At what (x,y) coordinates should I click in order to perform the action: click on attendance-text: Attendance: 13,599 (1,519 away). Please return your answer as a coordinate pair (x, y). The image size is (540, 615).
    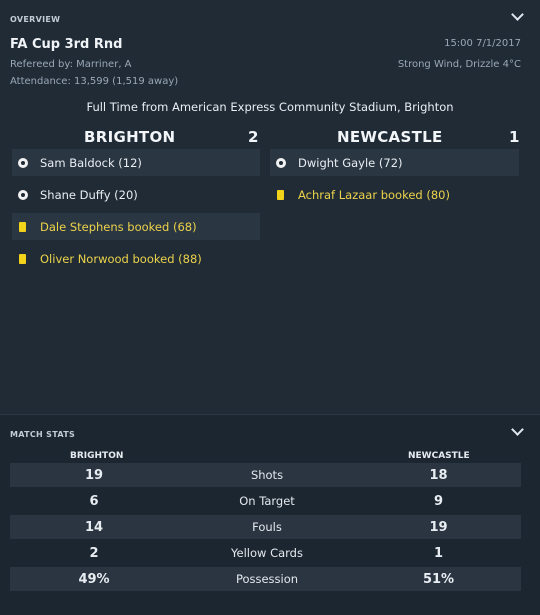
    Looking at the image, I should click on (94, 81).